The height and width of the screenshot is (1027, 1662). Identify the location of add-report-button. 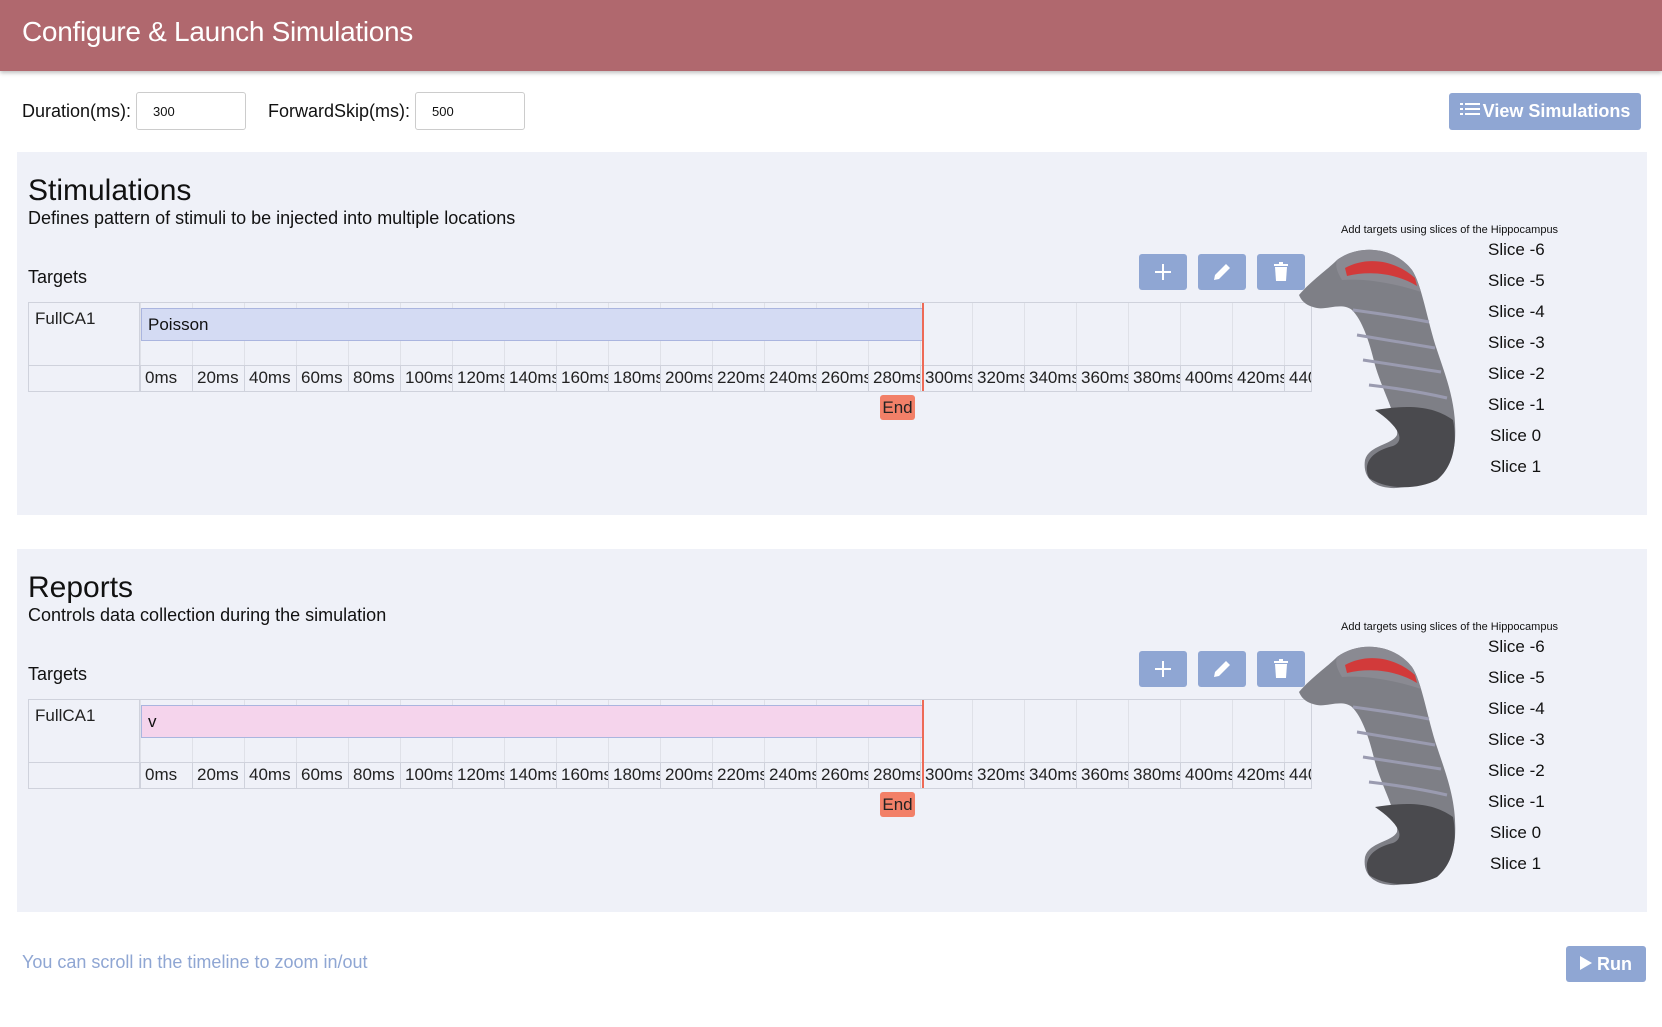
(1163, 669).